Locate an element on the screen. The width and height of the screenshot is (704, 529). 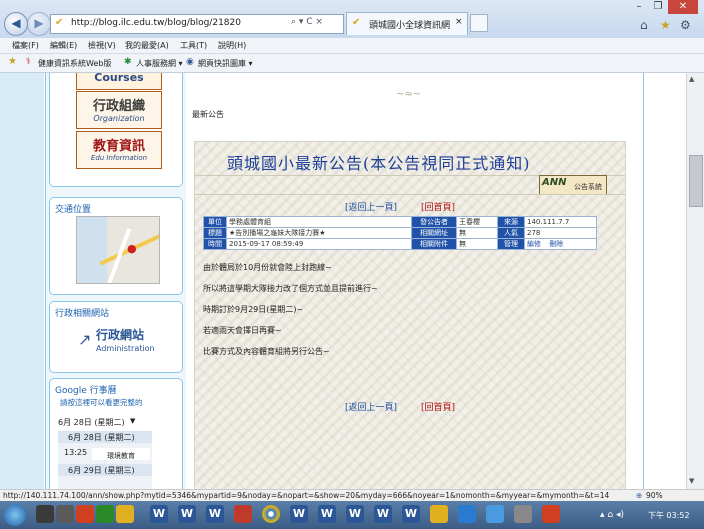
menu-bar: 檔案(F) 編輯(E) 檢視(V) 我的最愛(A) 工具(T) 說明(H) is located at coordinates (352, 46).